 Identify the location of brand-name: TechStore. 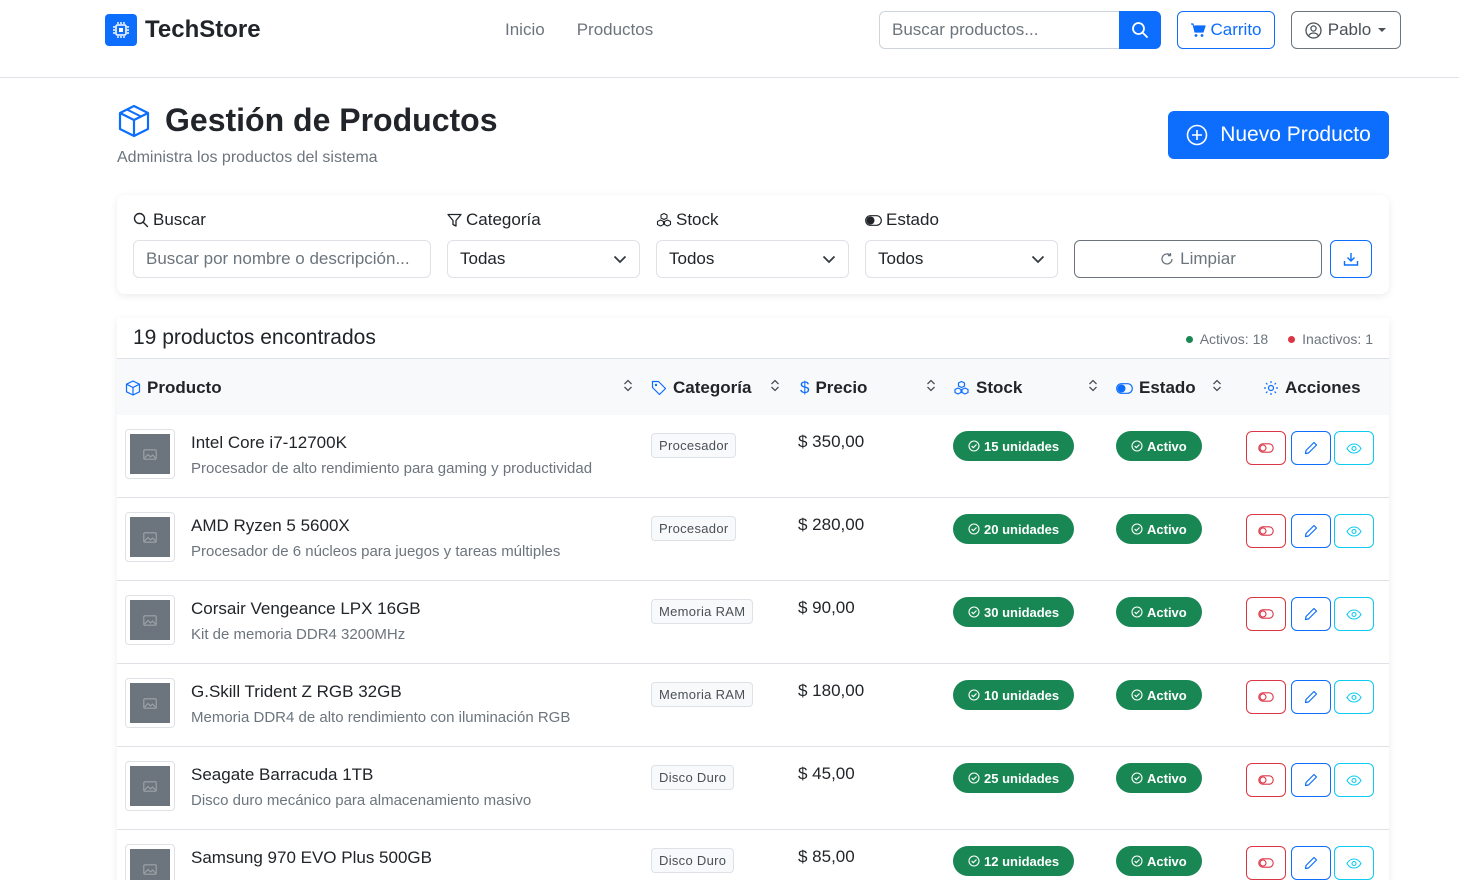
(203, 29).